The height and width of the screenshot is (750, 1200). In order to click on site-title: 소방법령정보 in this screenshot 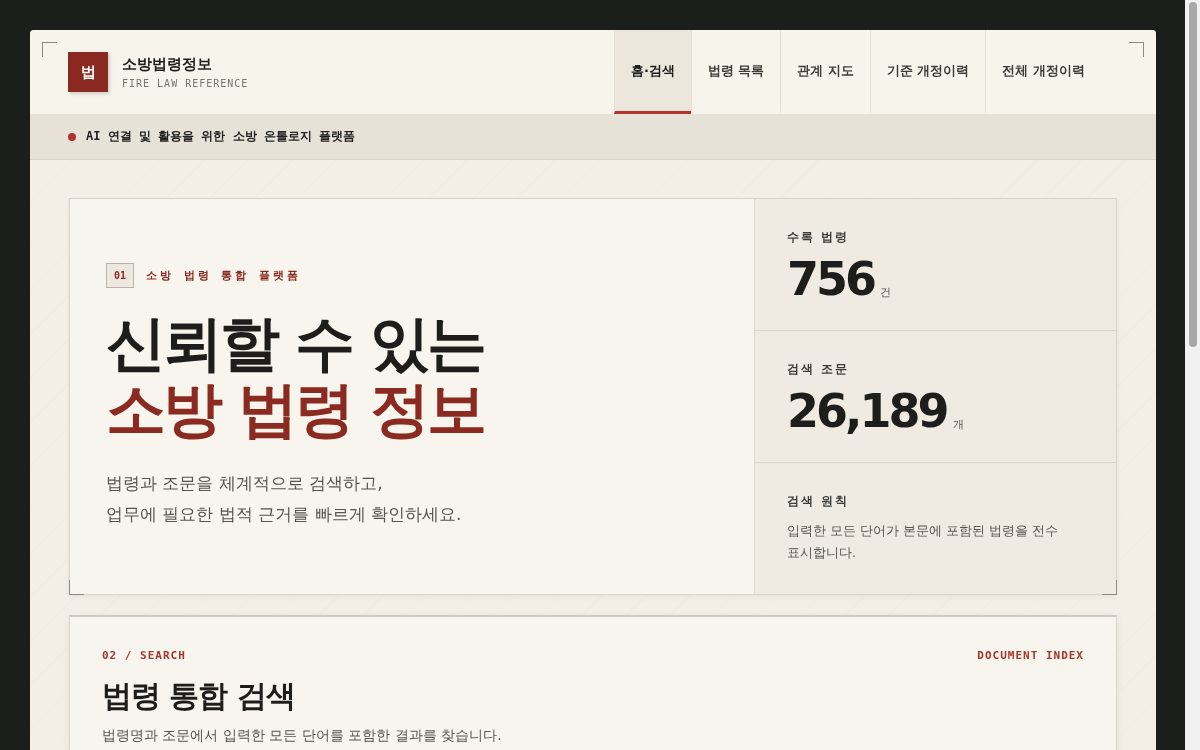, I will do `click(167, 64)`.